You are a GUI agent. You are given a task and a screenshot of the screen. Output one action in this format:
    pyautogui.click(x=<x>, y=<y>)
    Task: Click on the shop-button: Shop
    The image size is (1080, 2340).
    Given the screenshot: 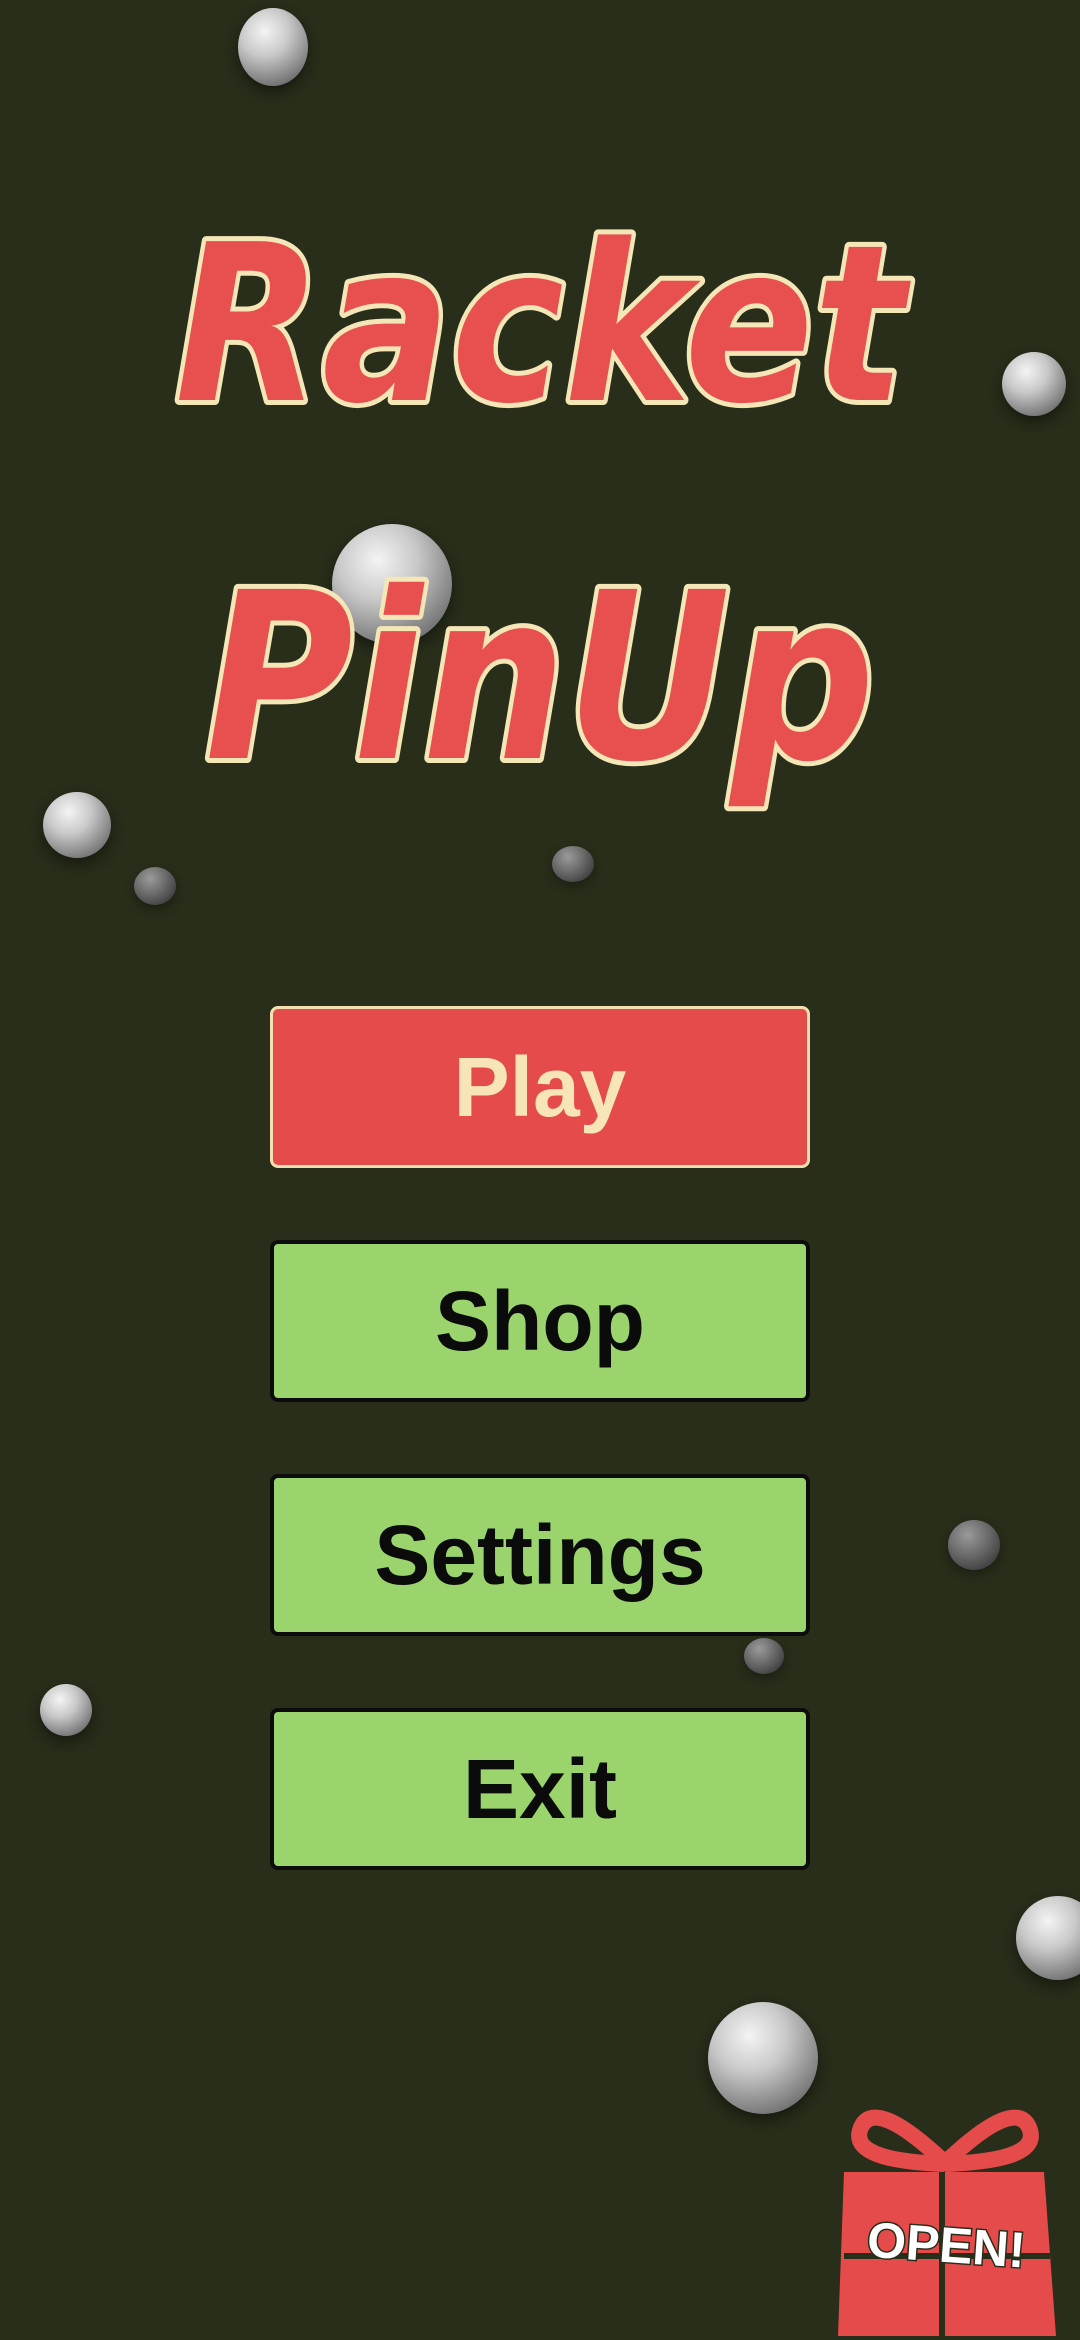 What is the action you would take?
    pyautogui.click(x=540, y=1321)
    